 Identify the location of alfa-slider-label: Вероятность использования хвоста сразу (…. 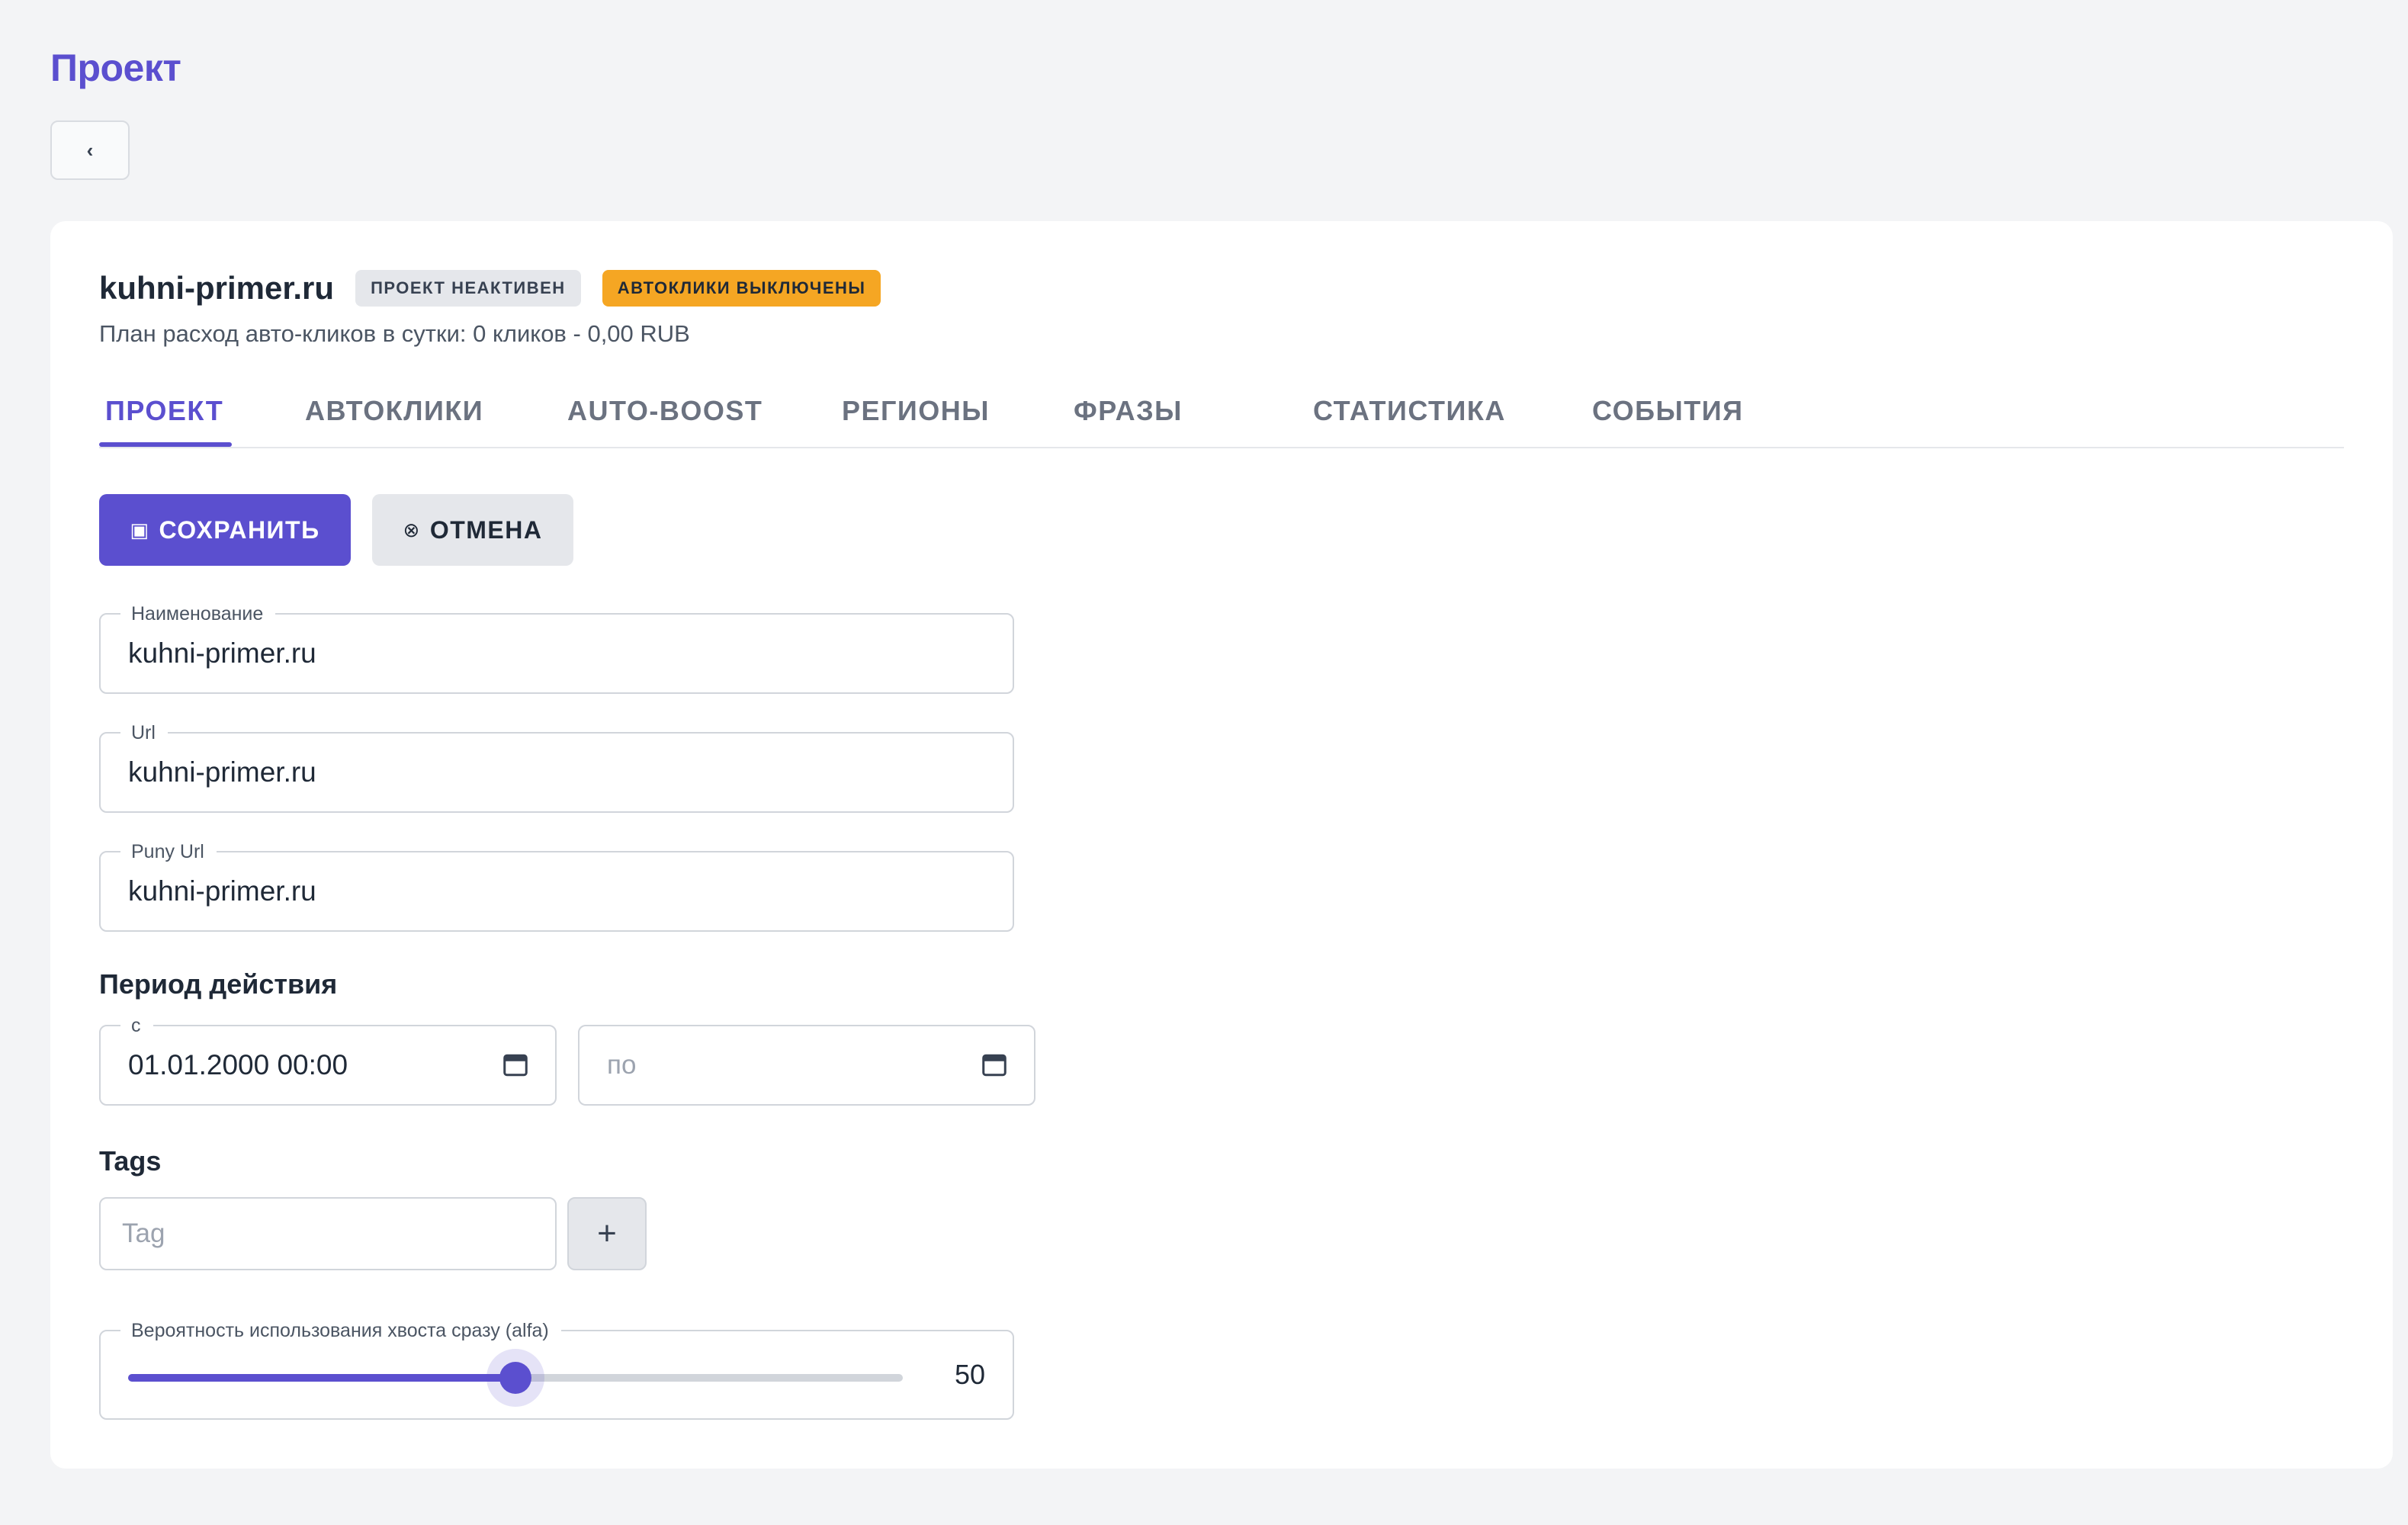
(340, 1330).